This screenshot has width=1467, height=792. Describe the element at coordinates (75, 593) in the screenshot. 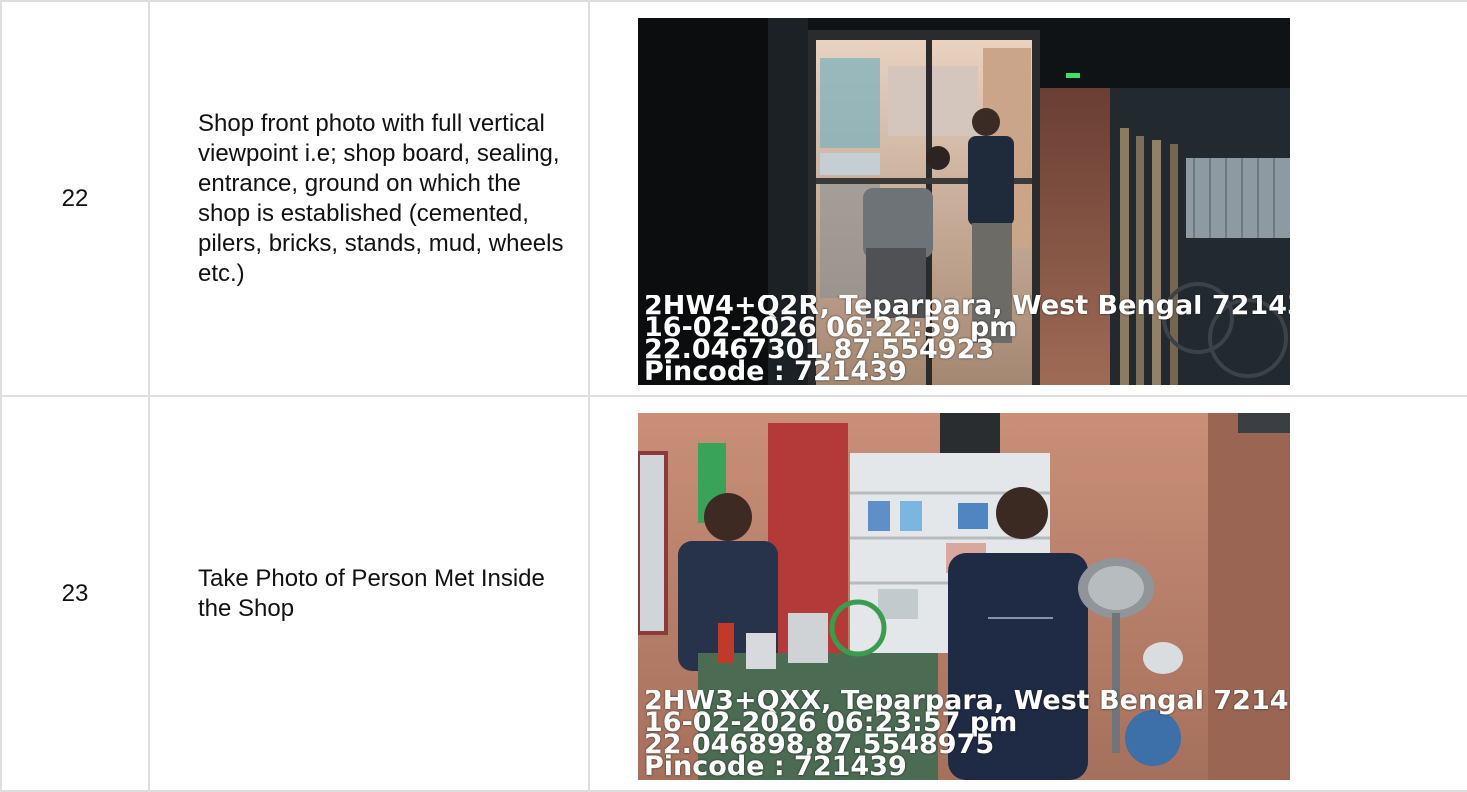

I see `row-number: 23` at that location.